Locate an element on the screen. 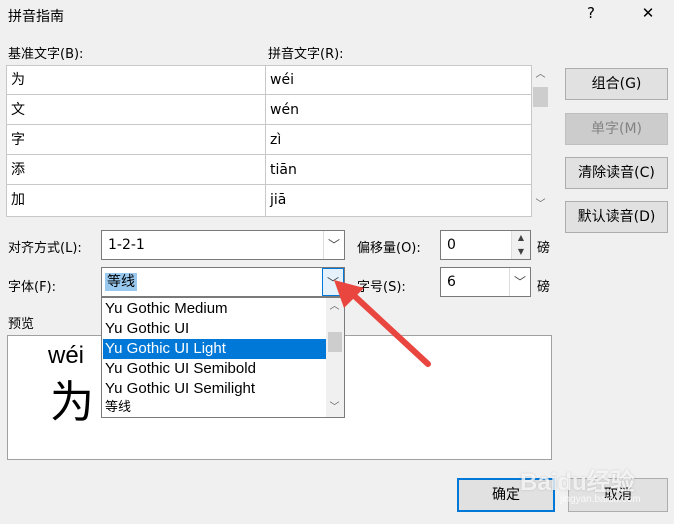 This screenshot has height=524, width=674. scroll-up-icon: ︿ is located at coordinates (540, 75).